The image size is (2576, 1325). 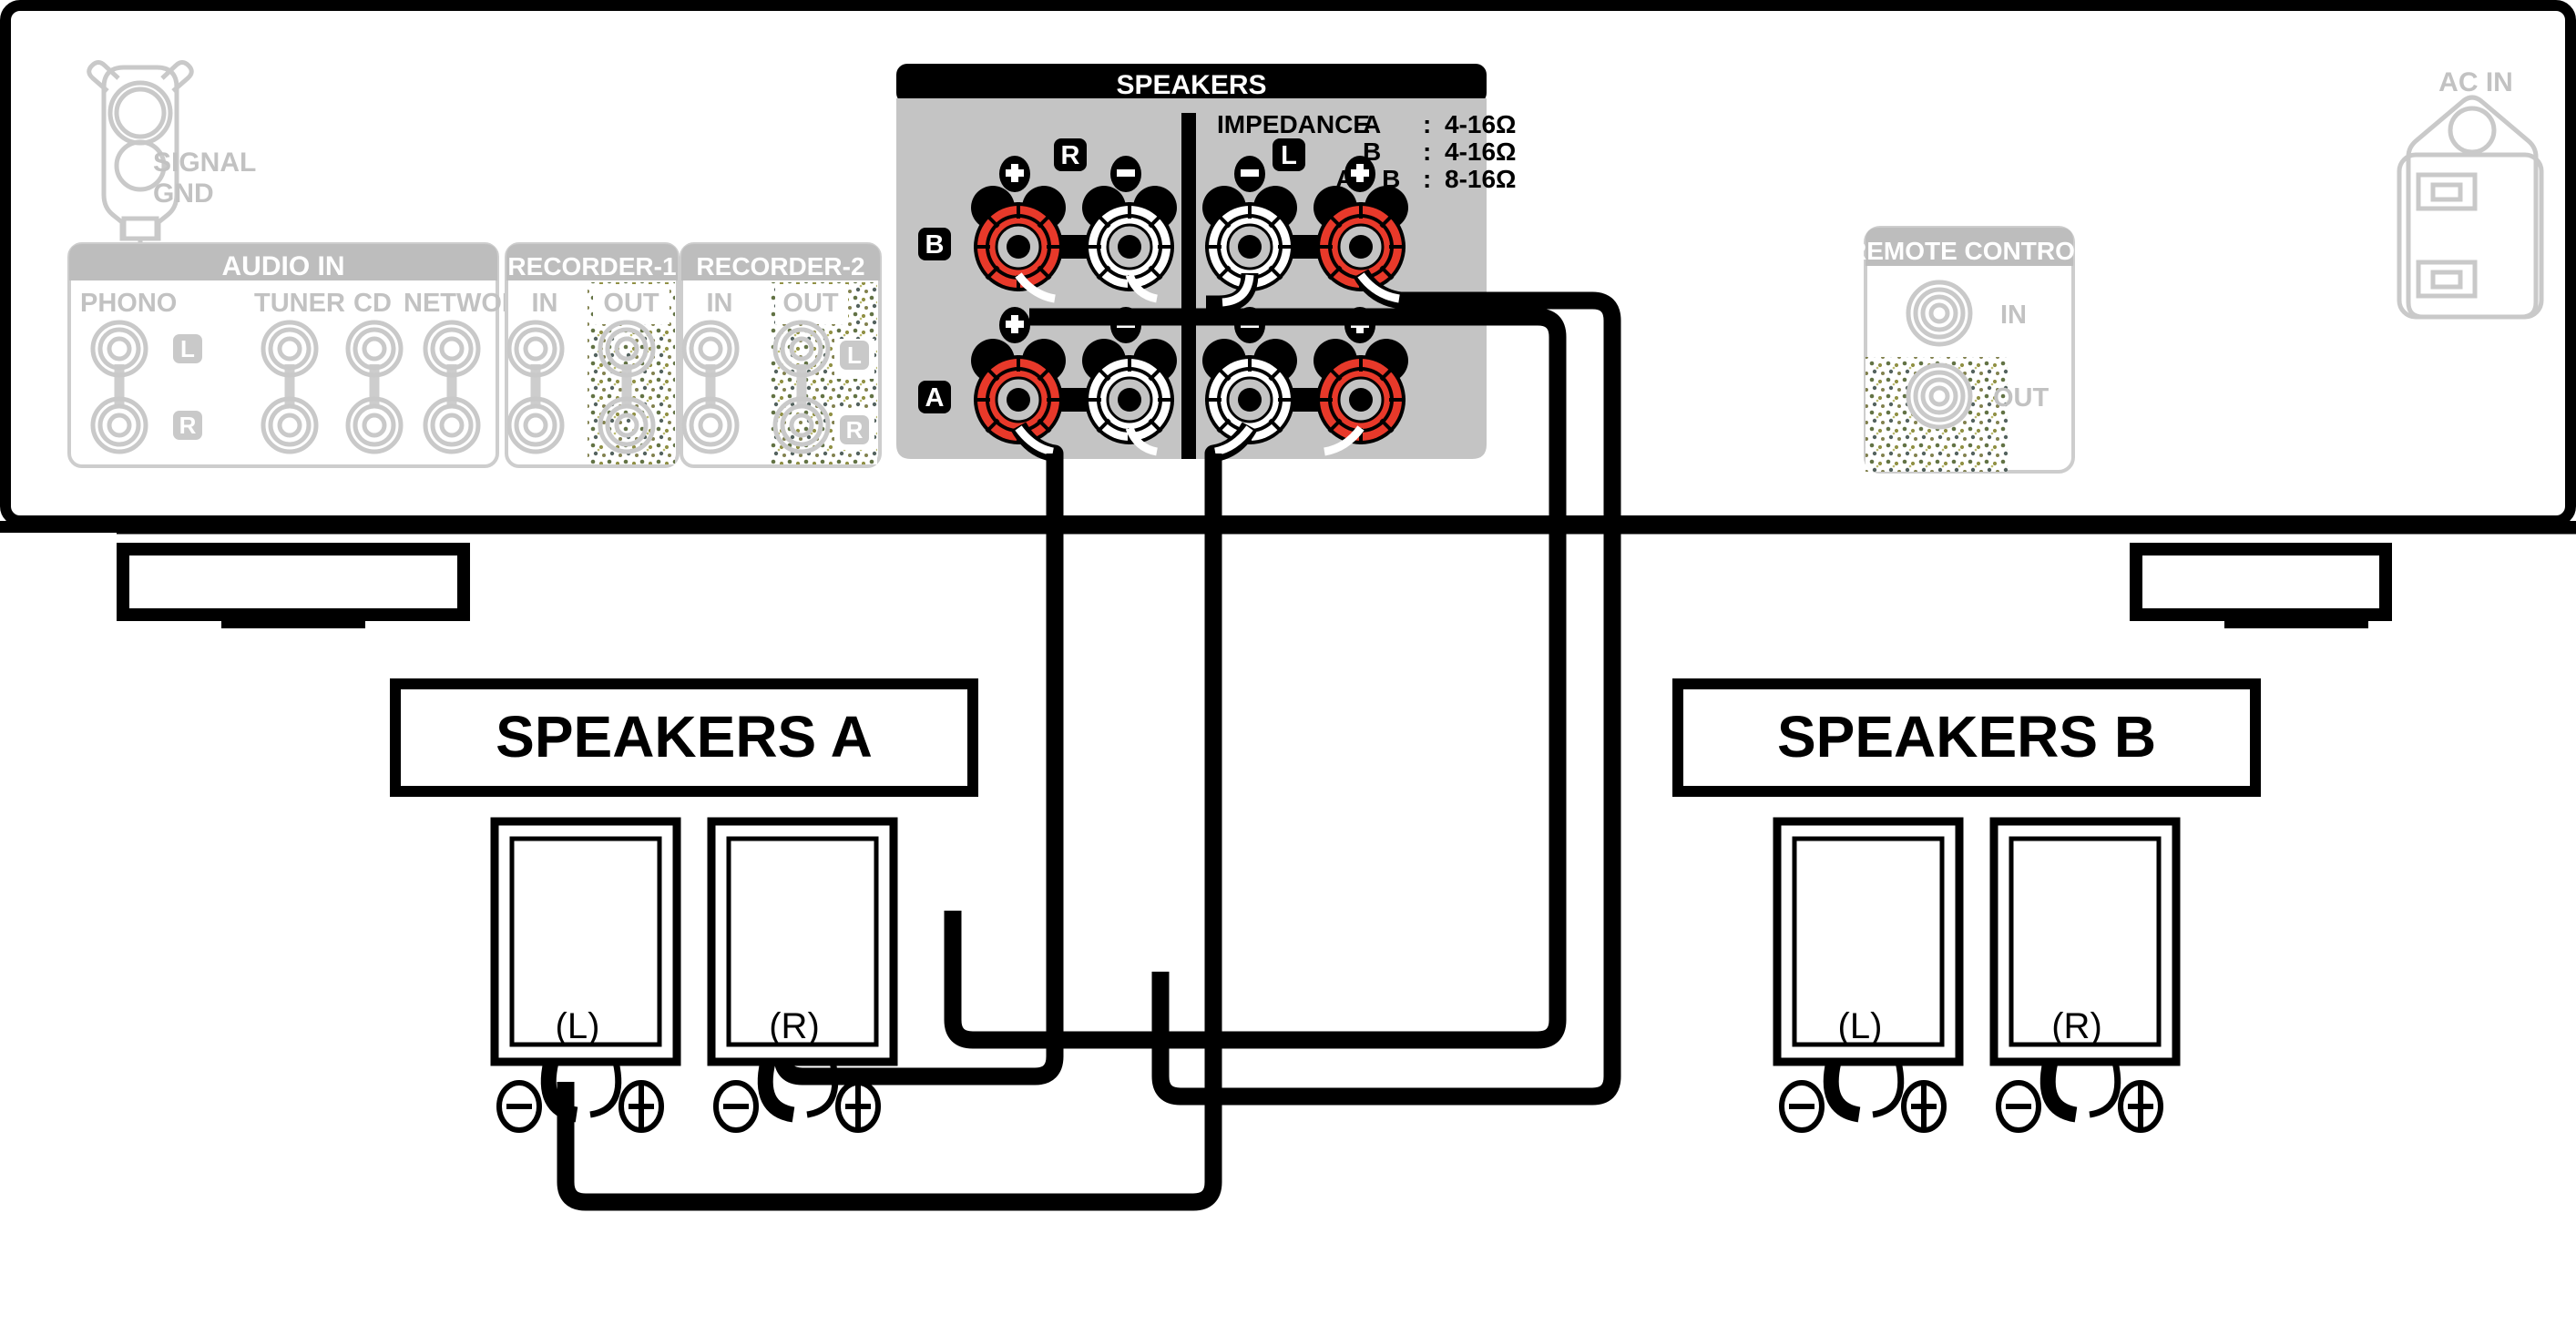 I want to click on speaker-cabinet-b-r: (R), so click(x=2085, y=975).